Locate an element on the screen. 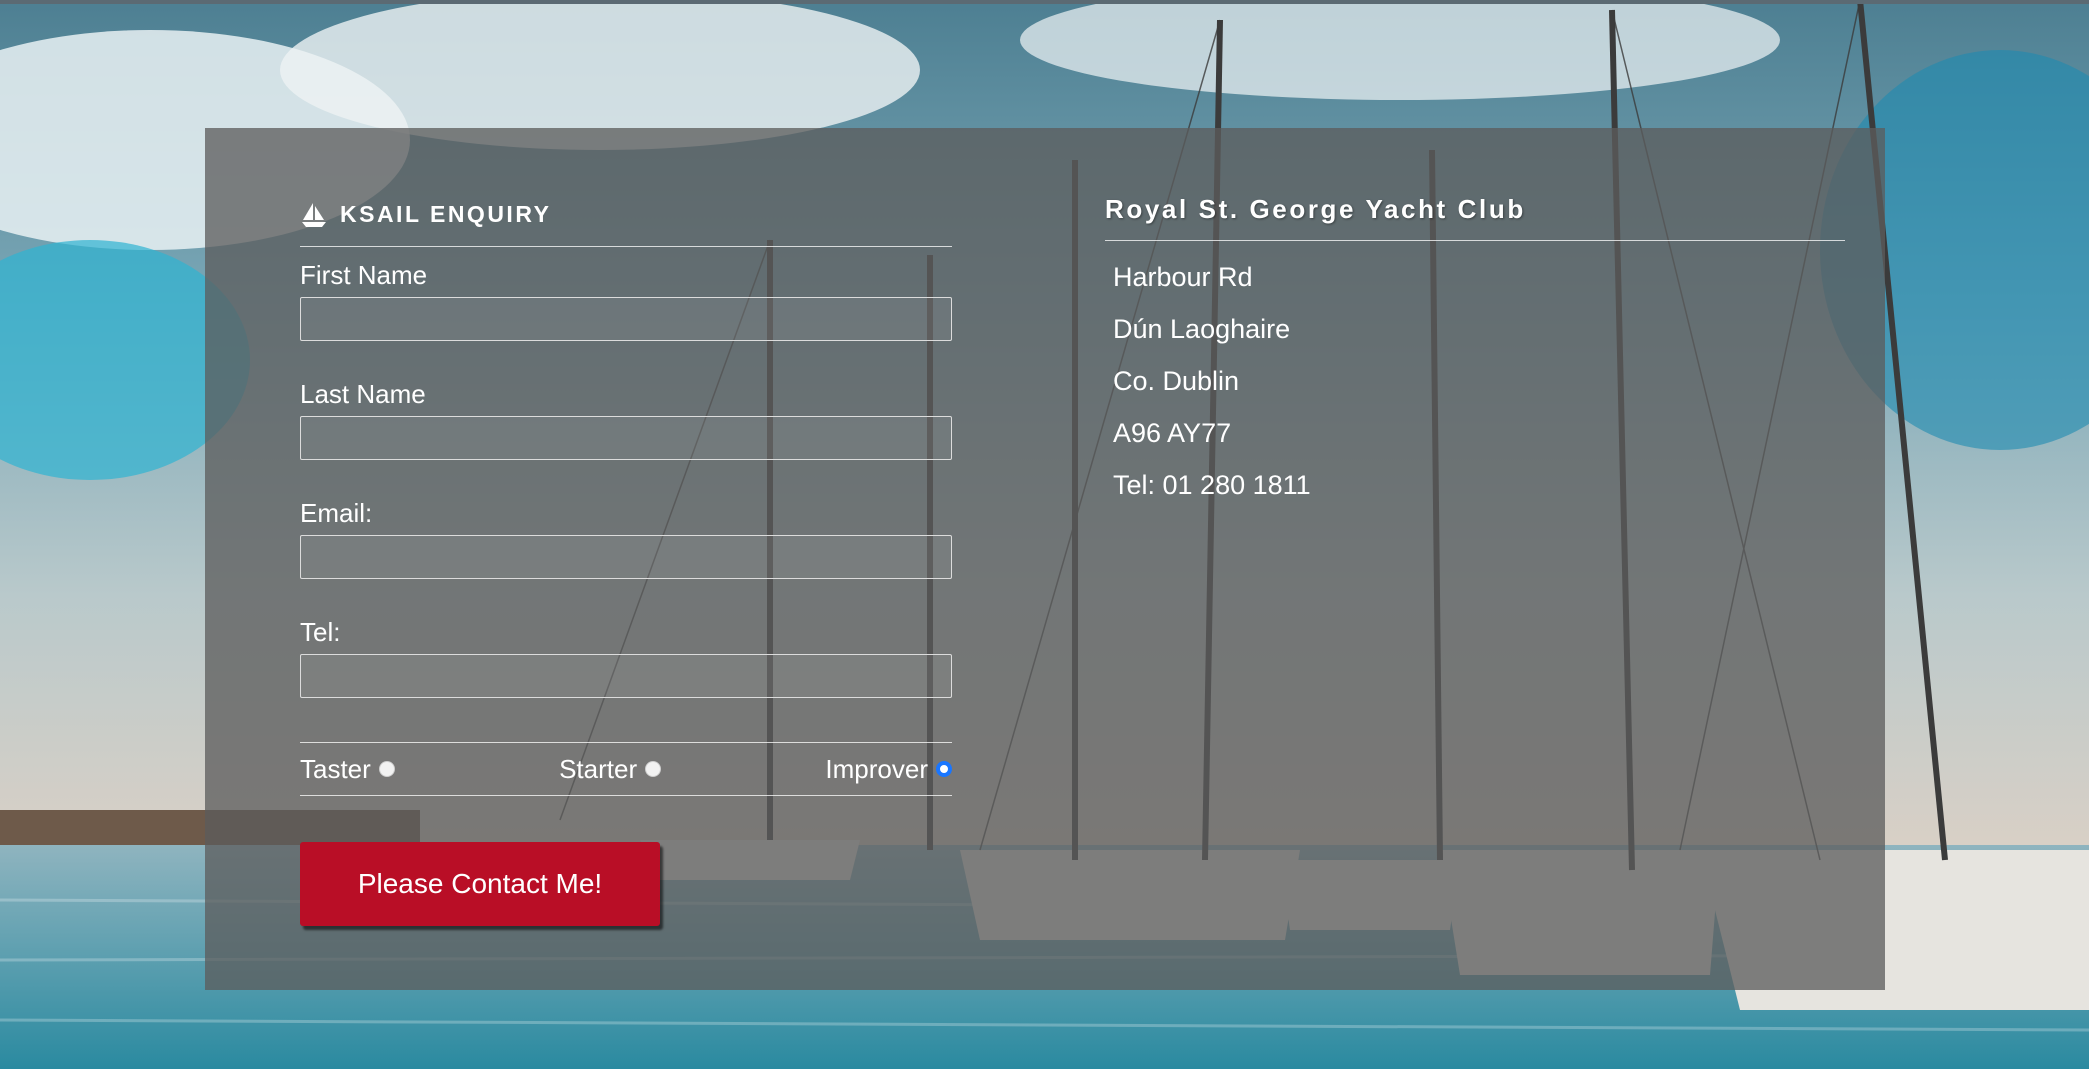 Image resolution: width=2089 pixels, height=1069 pixels. improver-label: Improver is located at coordinates (876, 768).